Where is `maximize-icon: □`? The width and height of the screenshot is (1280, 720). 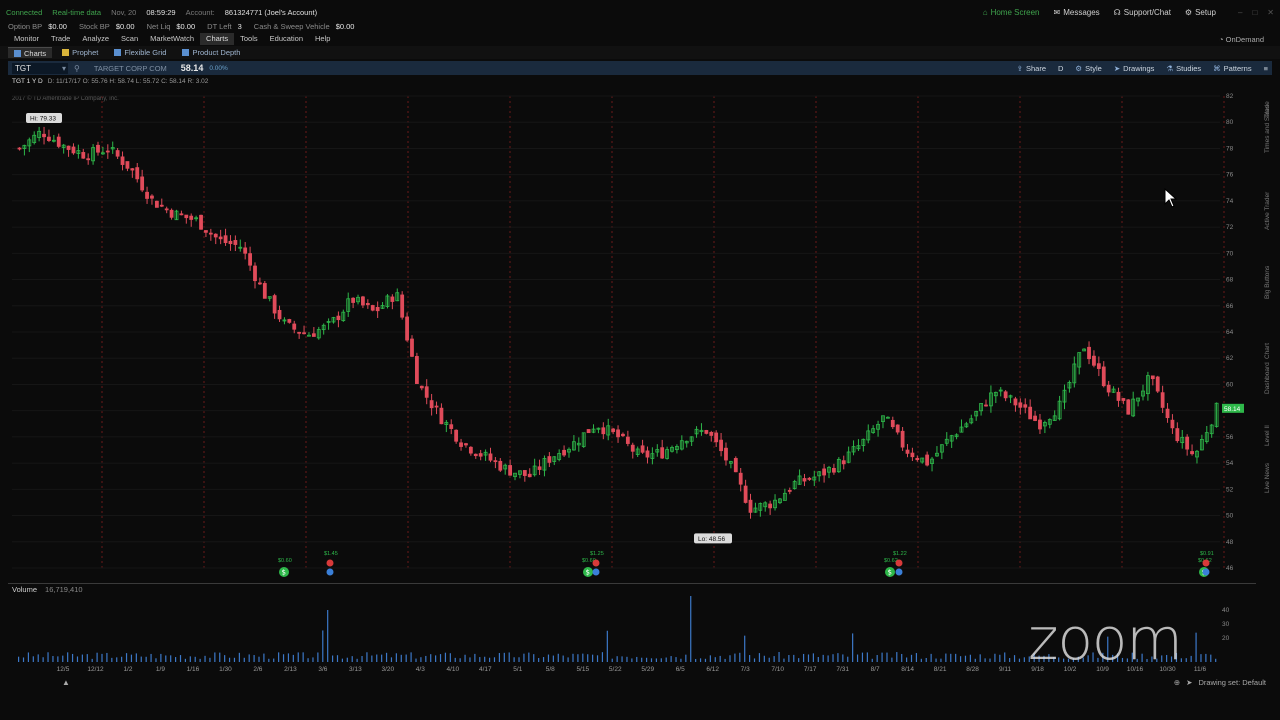
maximize-icon: □ is located at coordinates (1254, 12).